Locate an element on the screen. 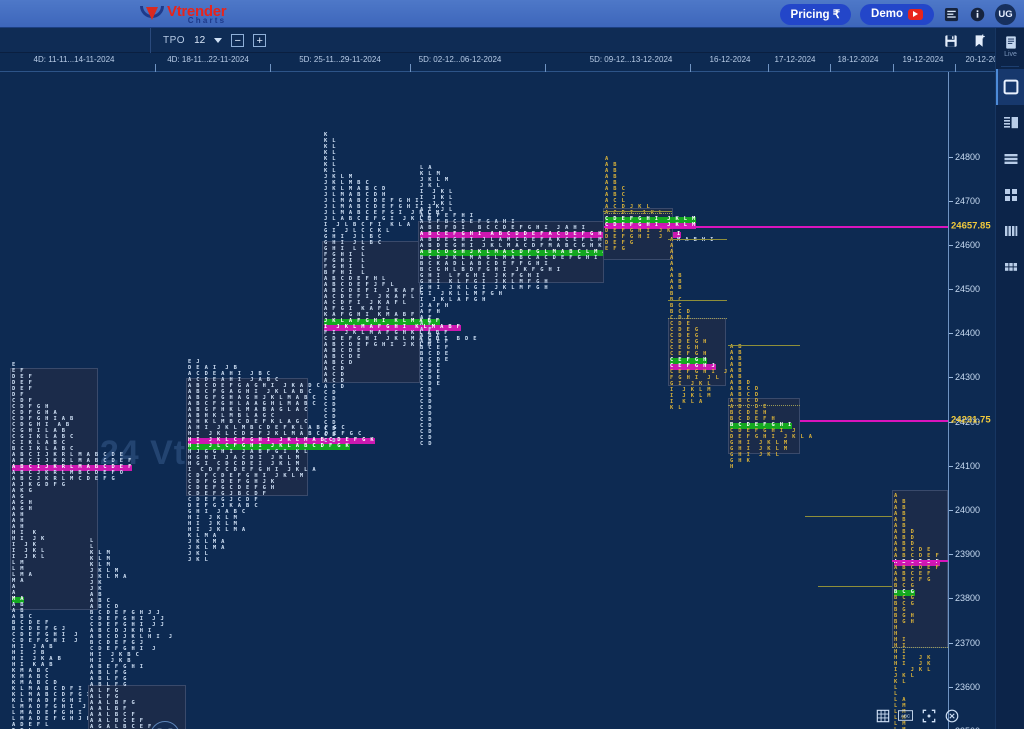 The image size is (1024, 729). tpo-row: H is located at coordinates (732, 467).